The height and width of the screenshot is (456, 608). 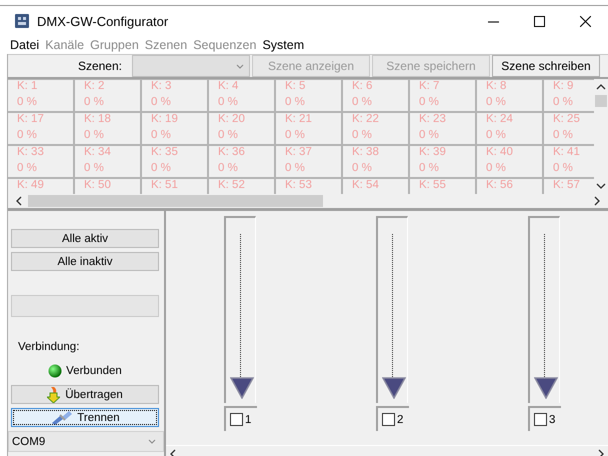 I want to click on channel-number: K: 41, so click(x=567, y=152).